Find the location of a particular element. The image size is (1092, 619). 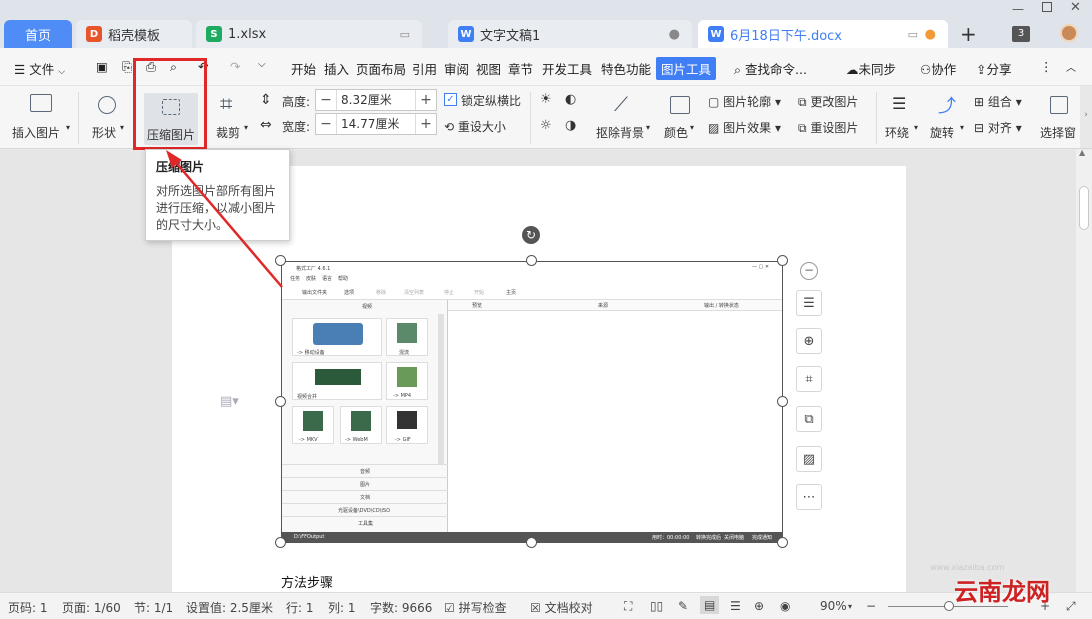

tab-home: 首页 is located at coordinates (38, 34).